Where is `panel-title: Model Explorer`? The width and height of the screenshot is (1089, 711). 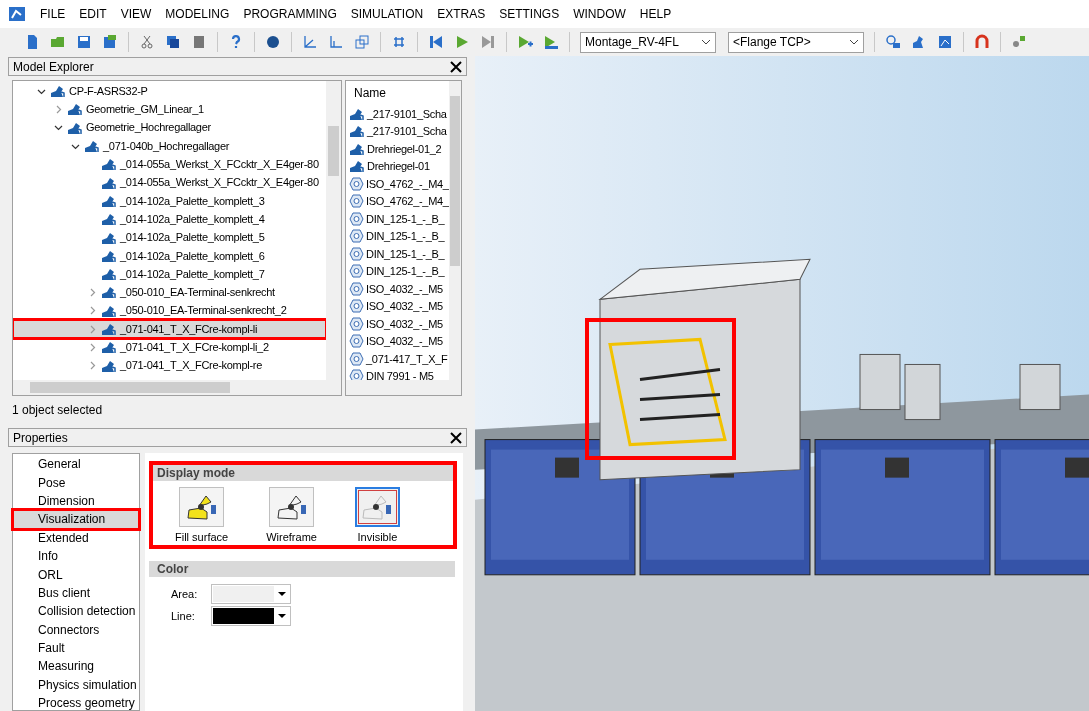
panel-title: Model Explorer is located at coordinates (53, 67).